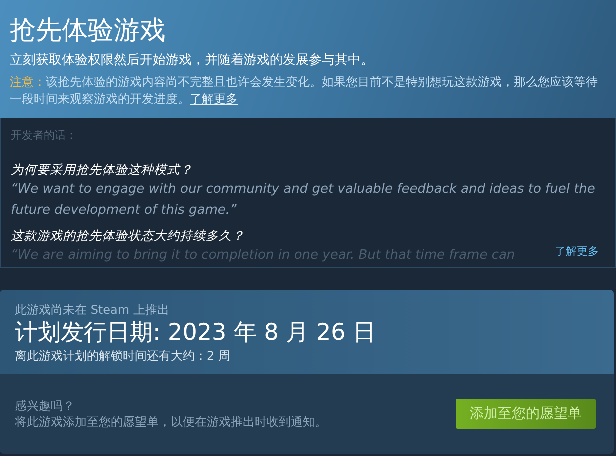 The width and height of the screenshot is (616, 456). I want to click on notice-text: 注意：该抢先体验的游戏内容尚不完整且也许会发生变化。如果您目前不是特别想玩这款游戏，那么您应该等待一段时间来观察游戏的开发进度。了解更多, so click(304, 91).